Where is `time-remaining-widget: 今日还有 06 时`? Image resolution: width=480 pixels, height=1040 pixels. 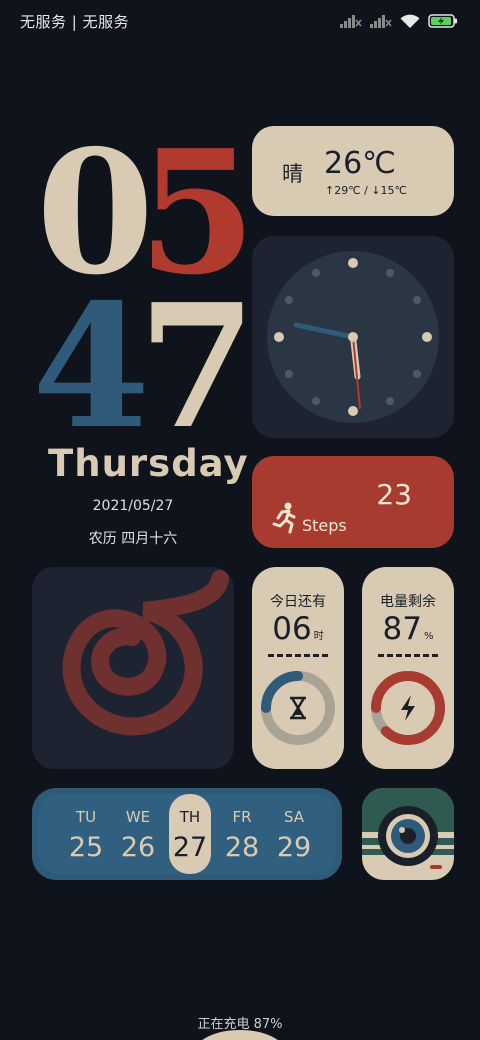
time-remaining-widget: 今日还有 06 时 is located at coordinates (298, 668).